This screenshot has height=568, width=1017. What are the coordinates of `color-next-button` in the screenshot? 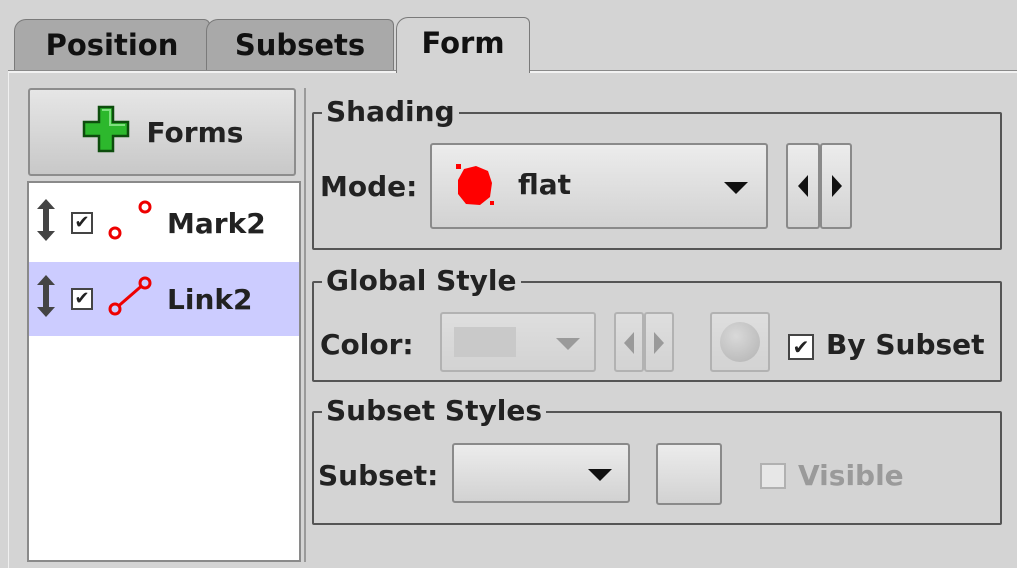 It's located at (659, 342).